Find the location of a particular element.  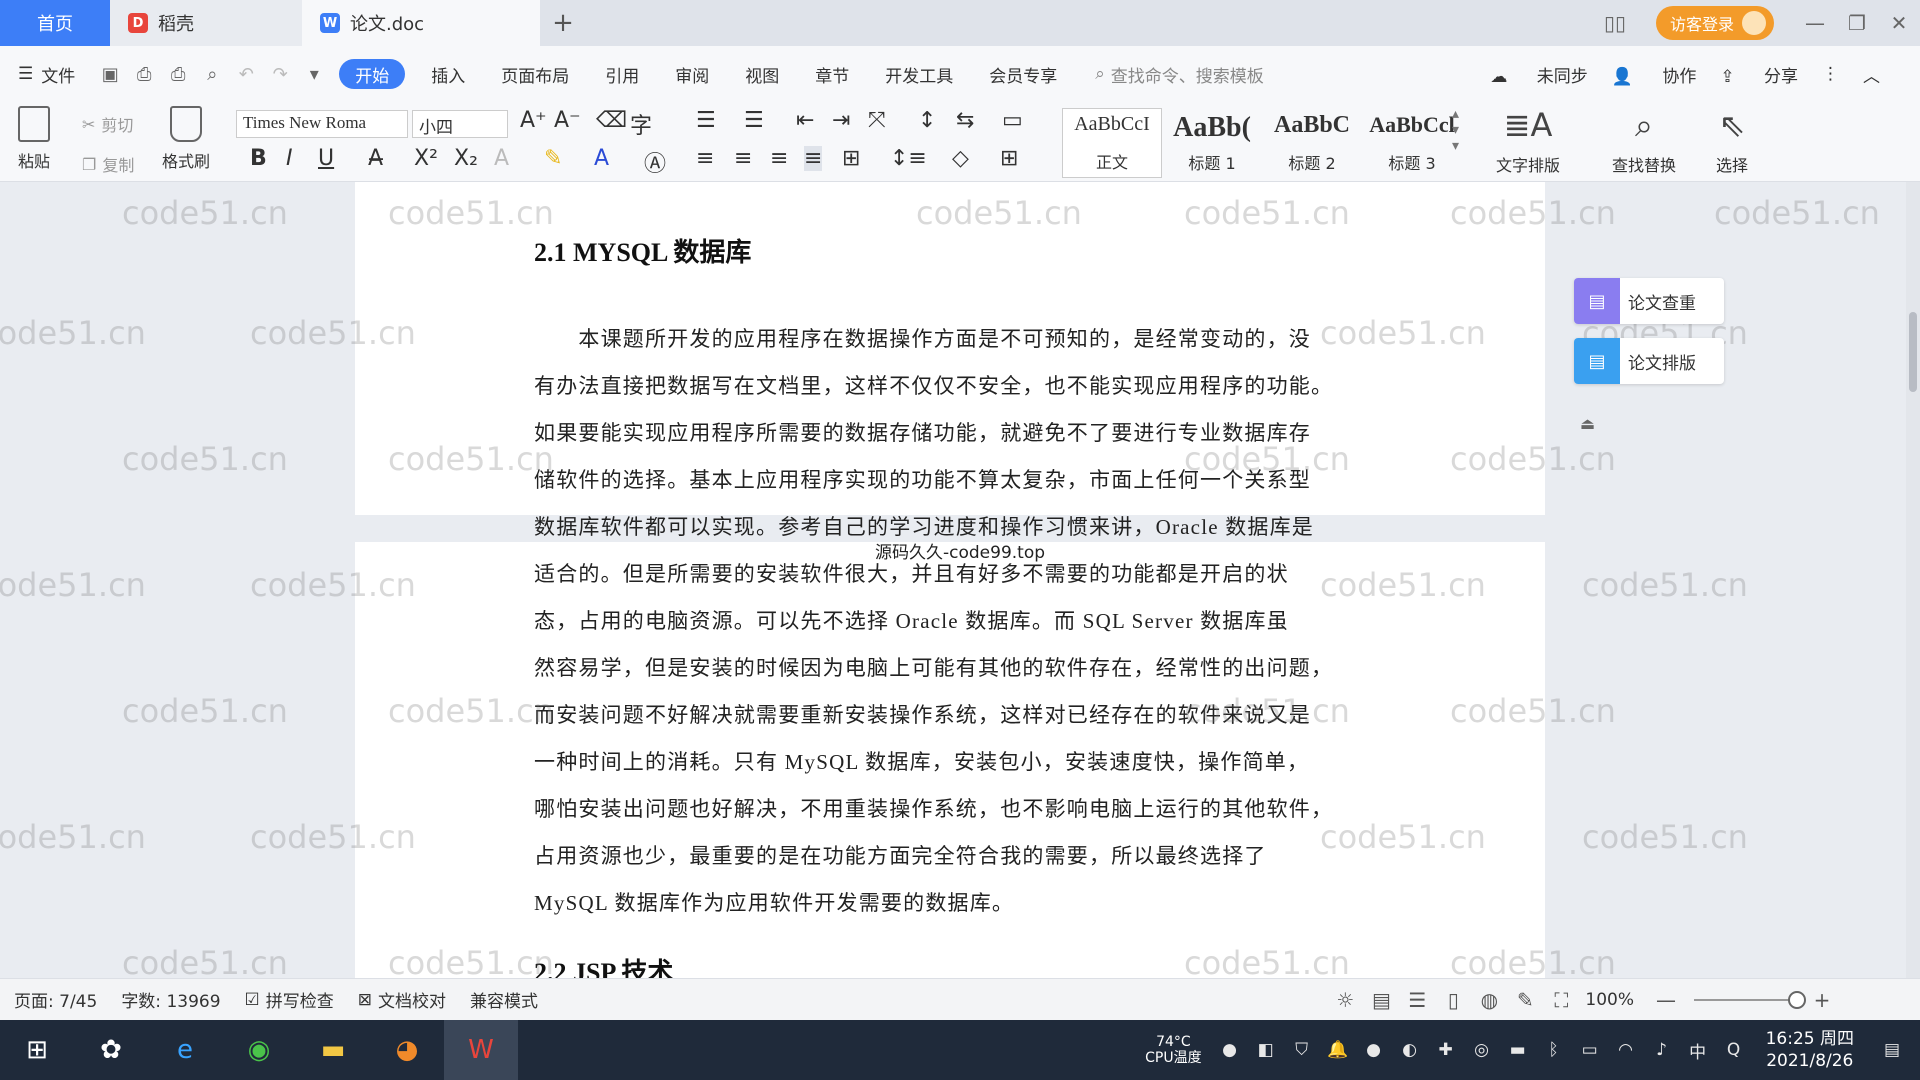

italic-icon: I is located at coordinates (289, 158).